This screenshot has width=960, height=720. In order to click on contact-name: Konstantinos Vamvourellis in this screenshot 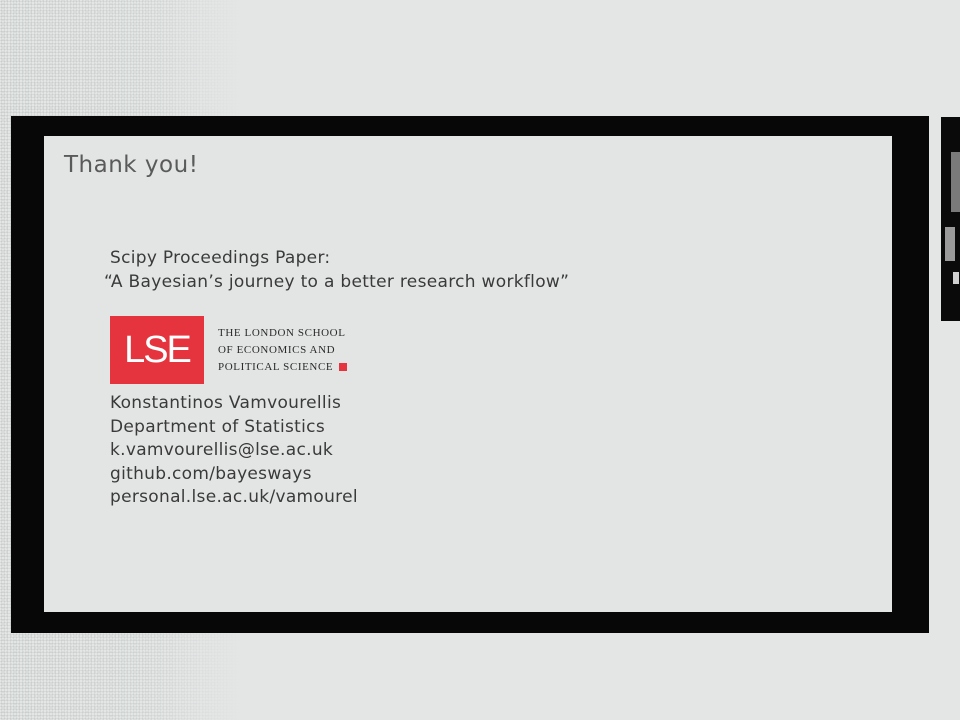, I will do `click(226, 403)`.